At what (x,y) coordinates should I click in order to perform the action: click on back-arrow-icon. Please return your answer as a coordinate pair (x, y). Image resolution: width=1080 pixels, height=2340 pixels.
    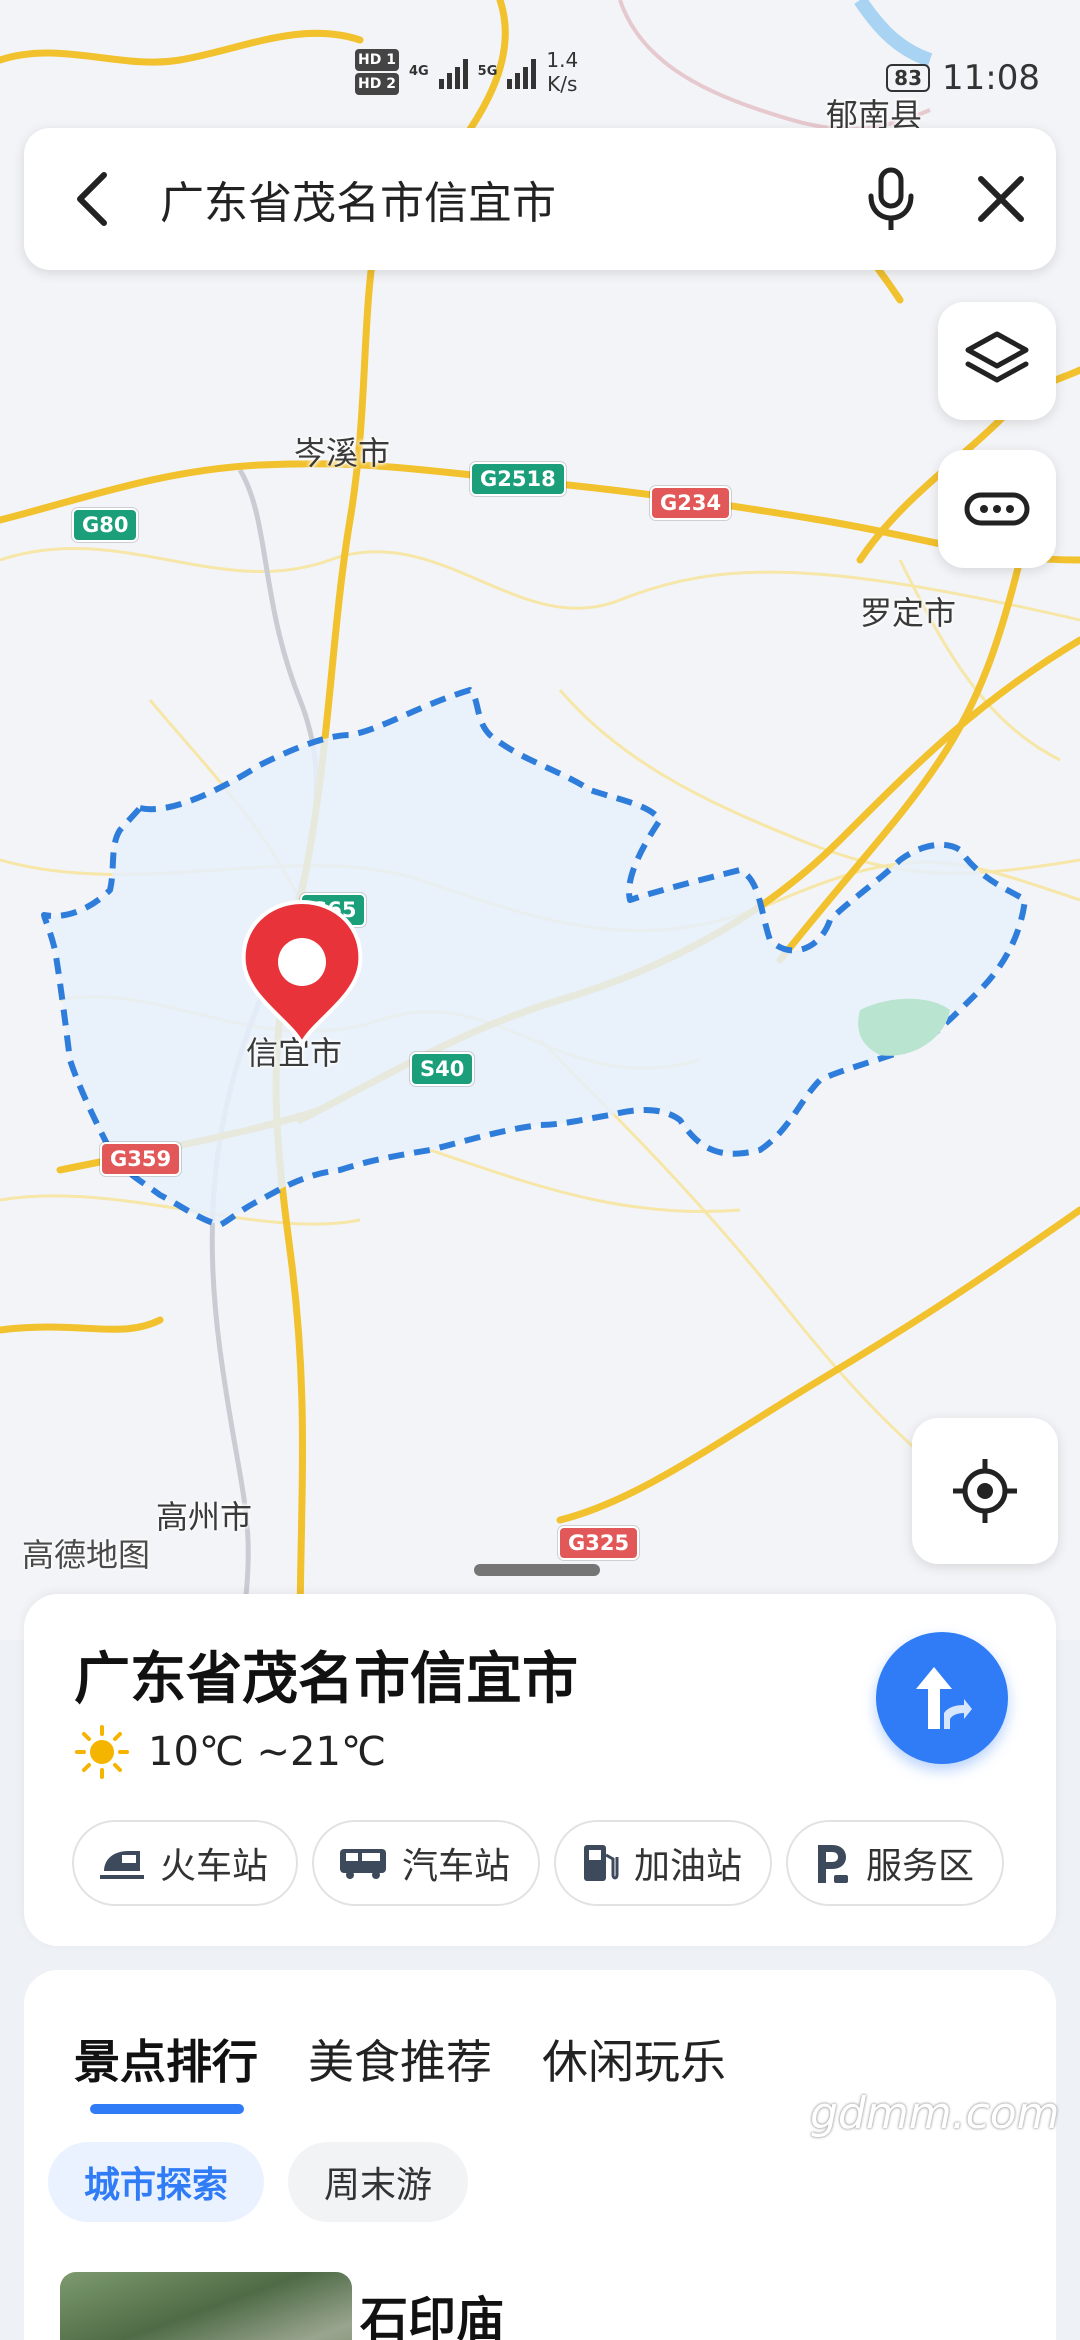
    Looking at the image, I should click on (92, 199).